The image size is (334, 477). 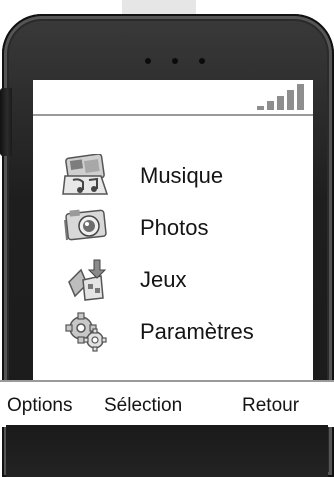 What do you see at coordinates (197, 331) in the screenshot?
I see `menu-item-label: Paramètres` at bounding box center [197, 331].